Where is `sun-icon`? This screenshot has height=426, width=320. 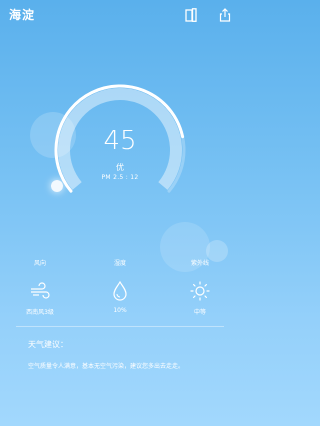 sun-icon is located at coordinates (200, 291).